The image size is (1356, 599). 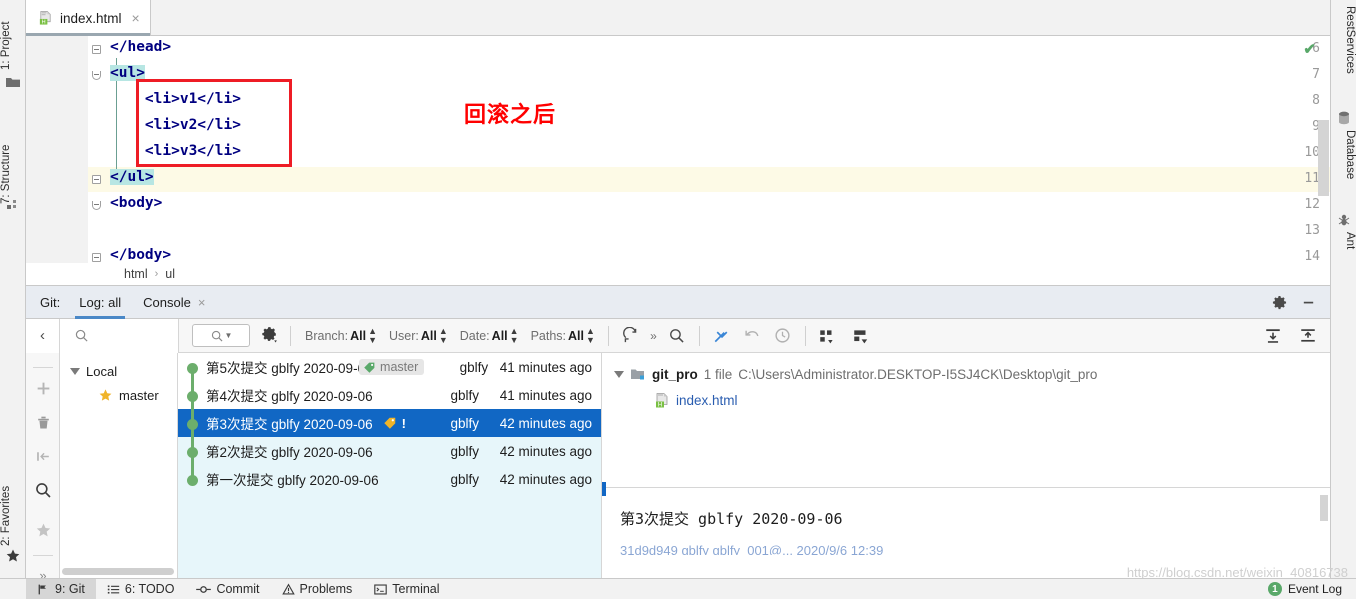 I want to click on sidebar-item-favorites: 2: Favorites, so click(x=13, y=504).